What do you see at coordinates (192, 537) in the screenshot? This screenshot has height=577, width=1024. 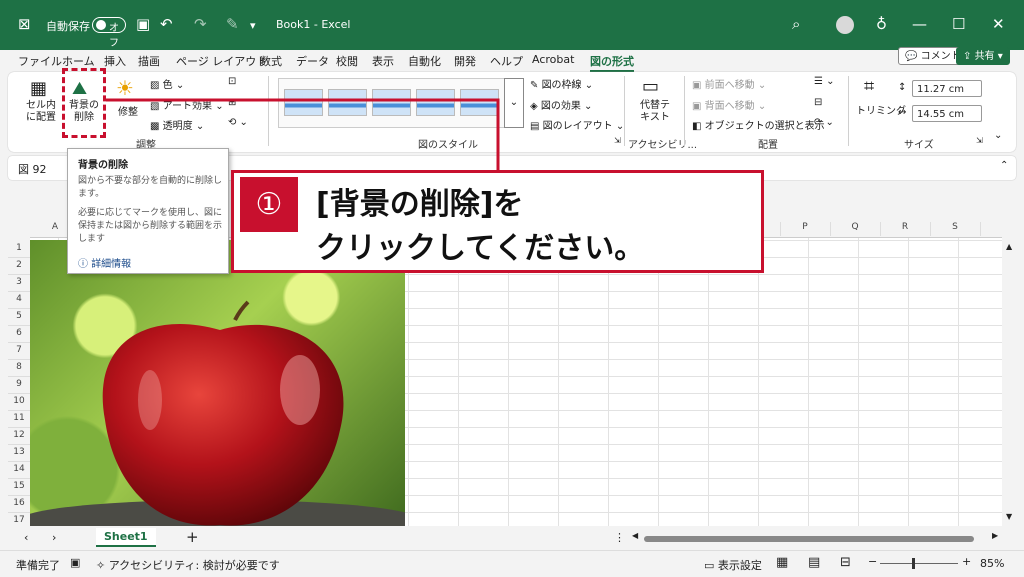 I see `add-sheet-icon: +` at bounding box center [192, 537].